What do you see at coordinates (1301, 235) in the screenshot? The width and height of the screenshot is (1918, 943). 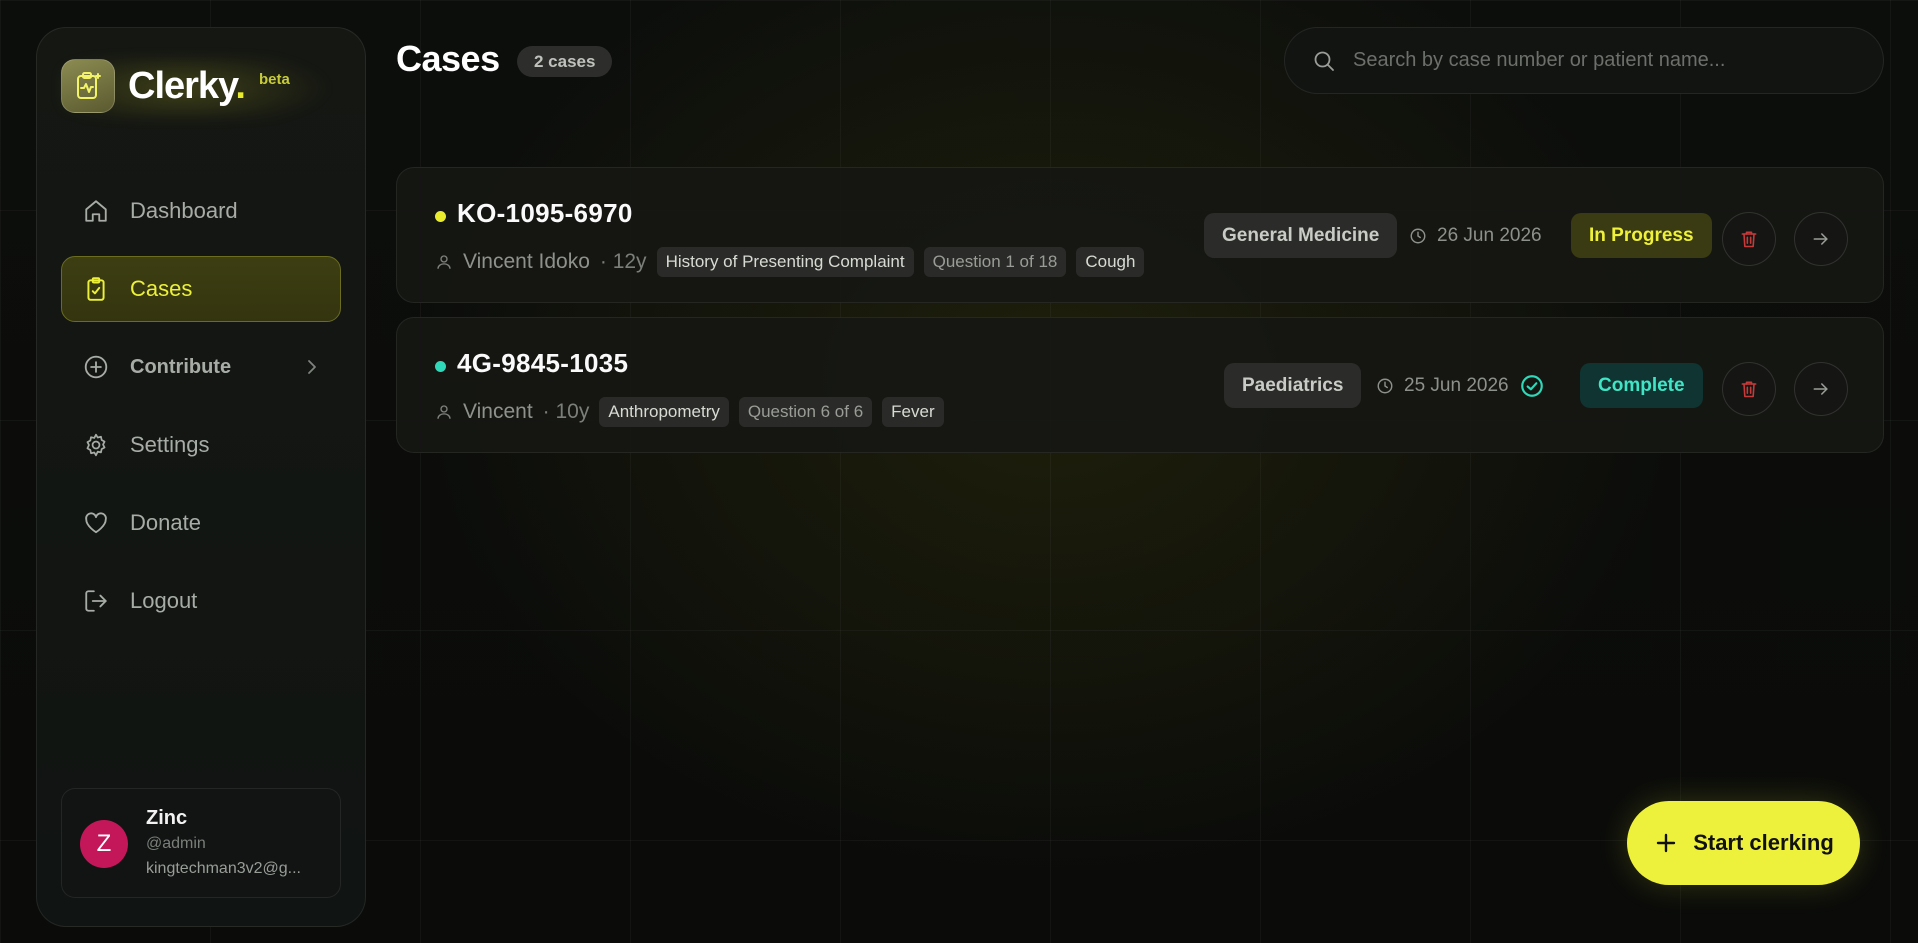 I see `specialty-badge: General Medicine` at bounding box center [1301, 235].